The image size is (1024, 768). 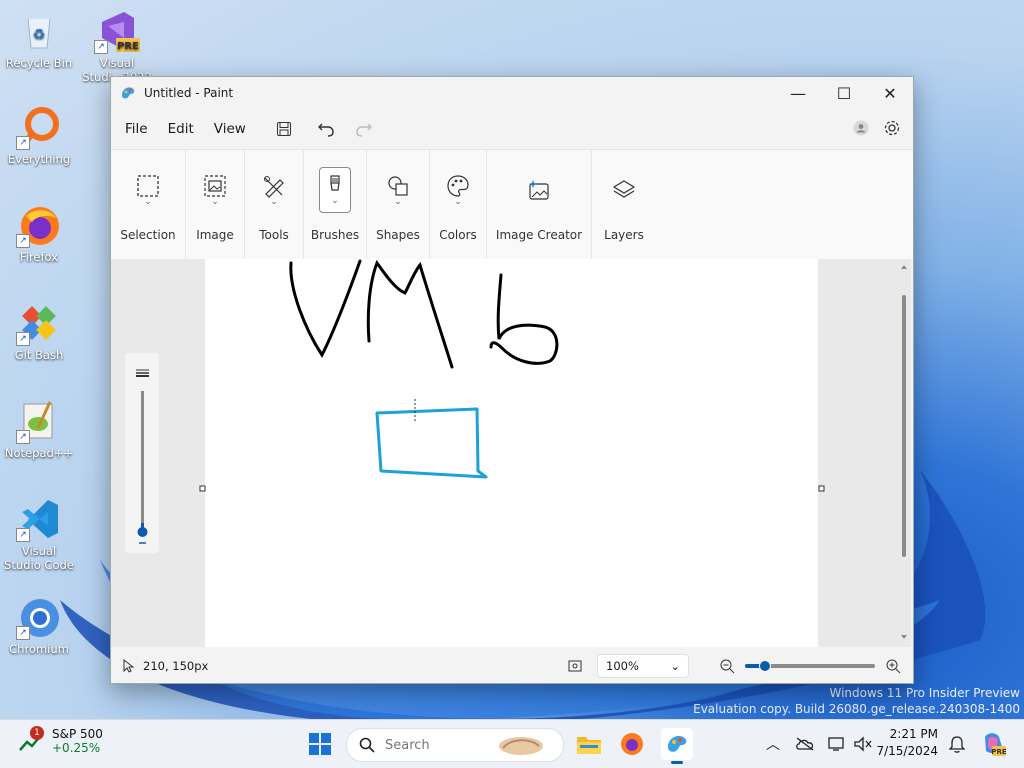 What do you see at coordinates (904, 453) in the screenshot?
I see `vertical-scrollbar` at bounding box center [904, 453].